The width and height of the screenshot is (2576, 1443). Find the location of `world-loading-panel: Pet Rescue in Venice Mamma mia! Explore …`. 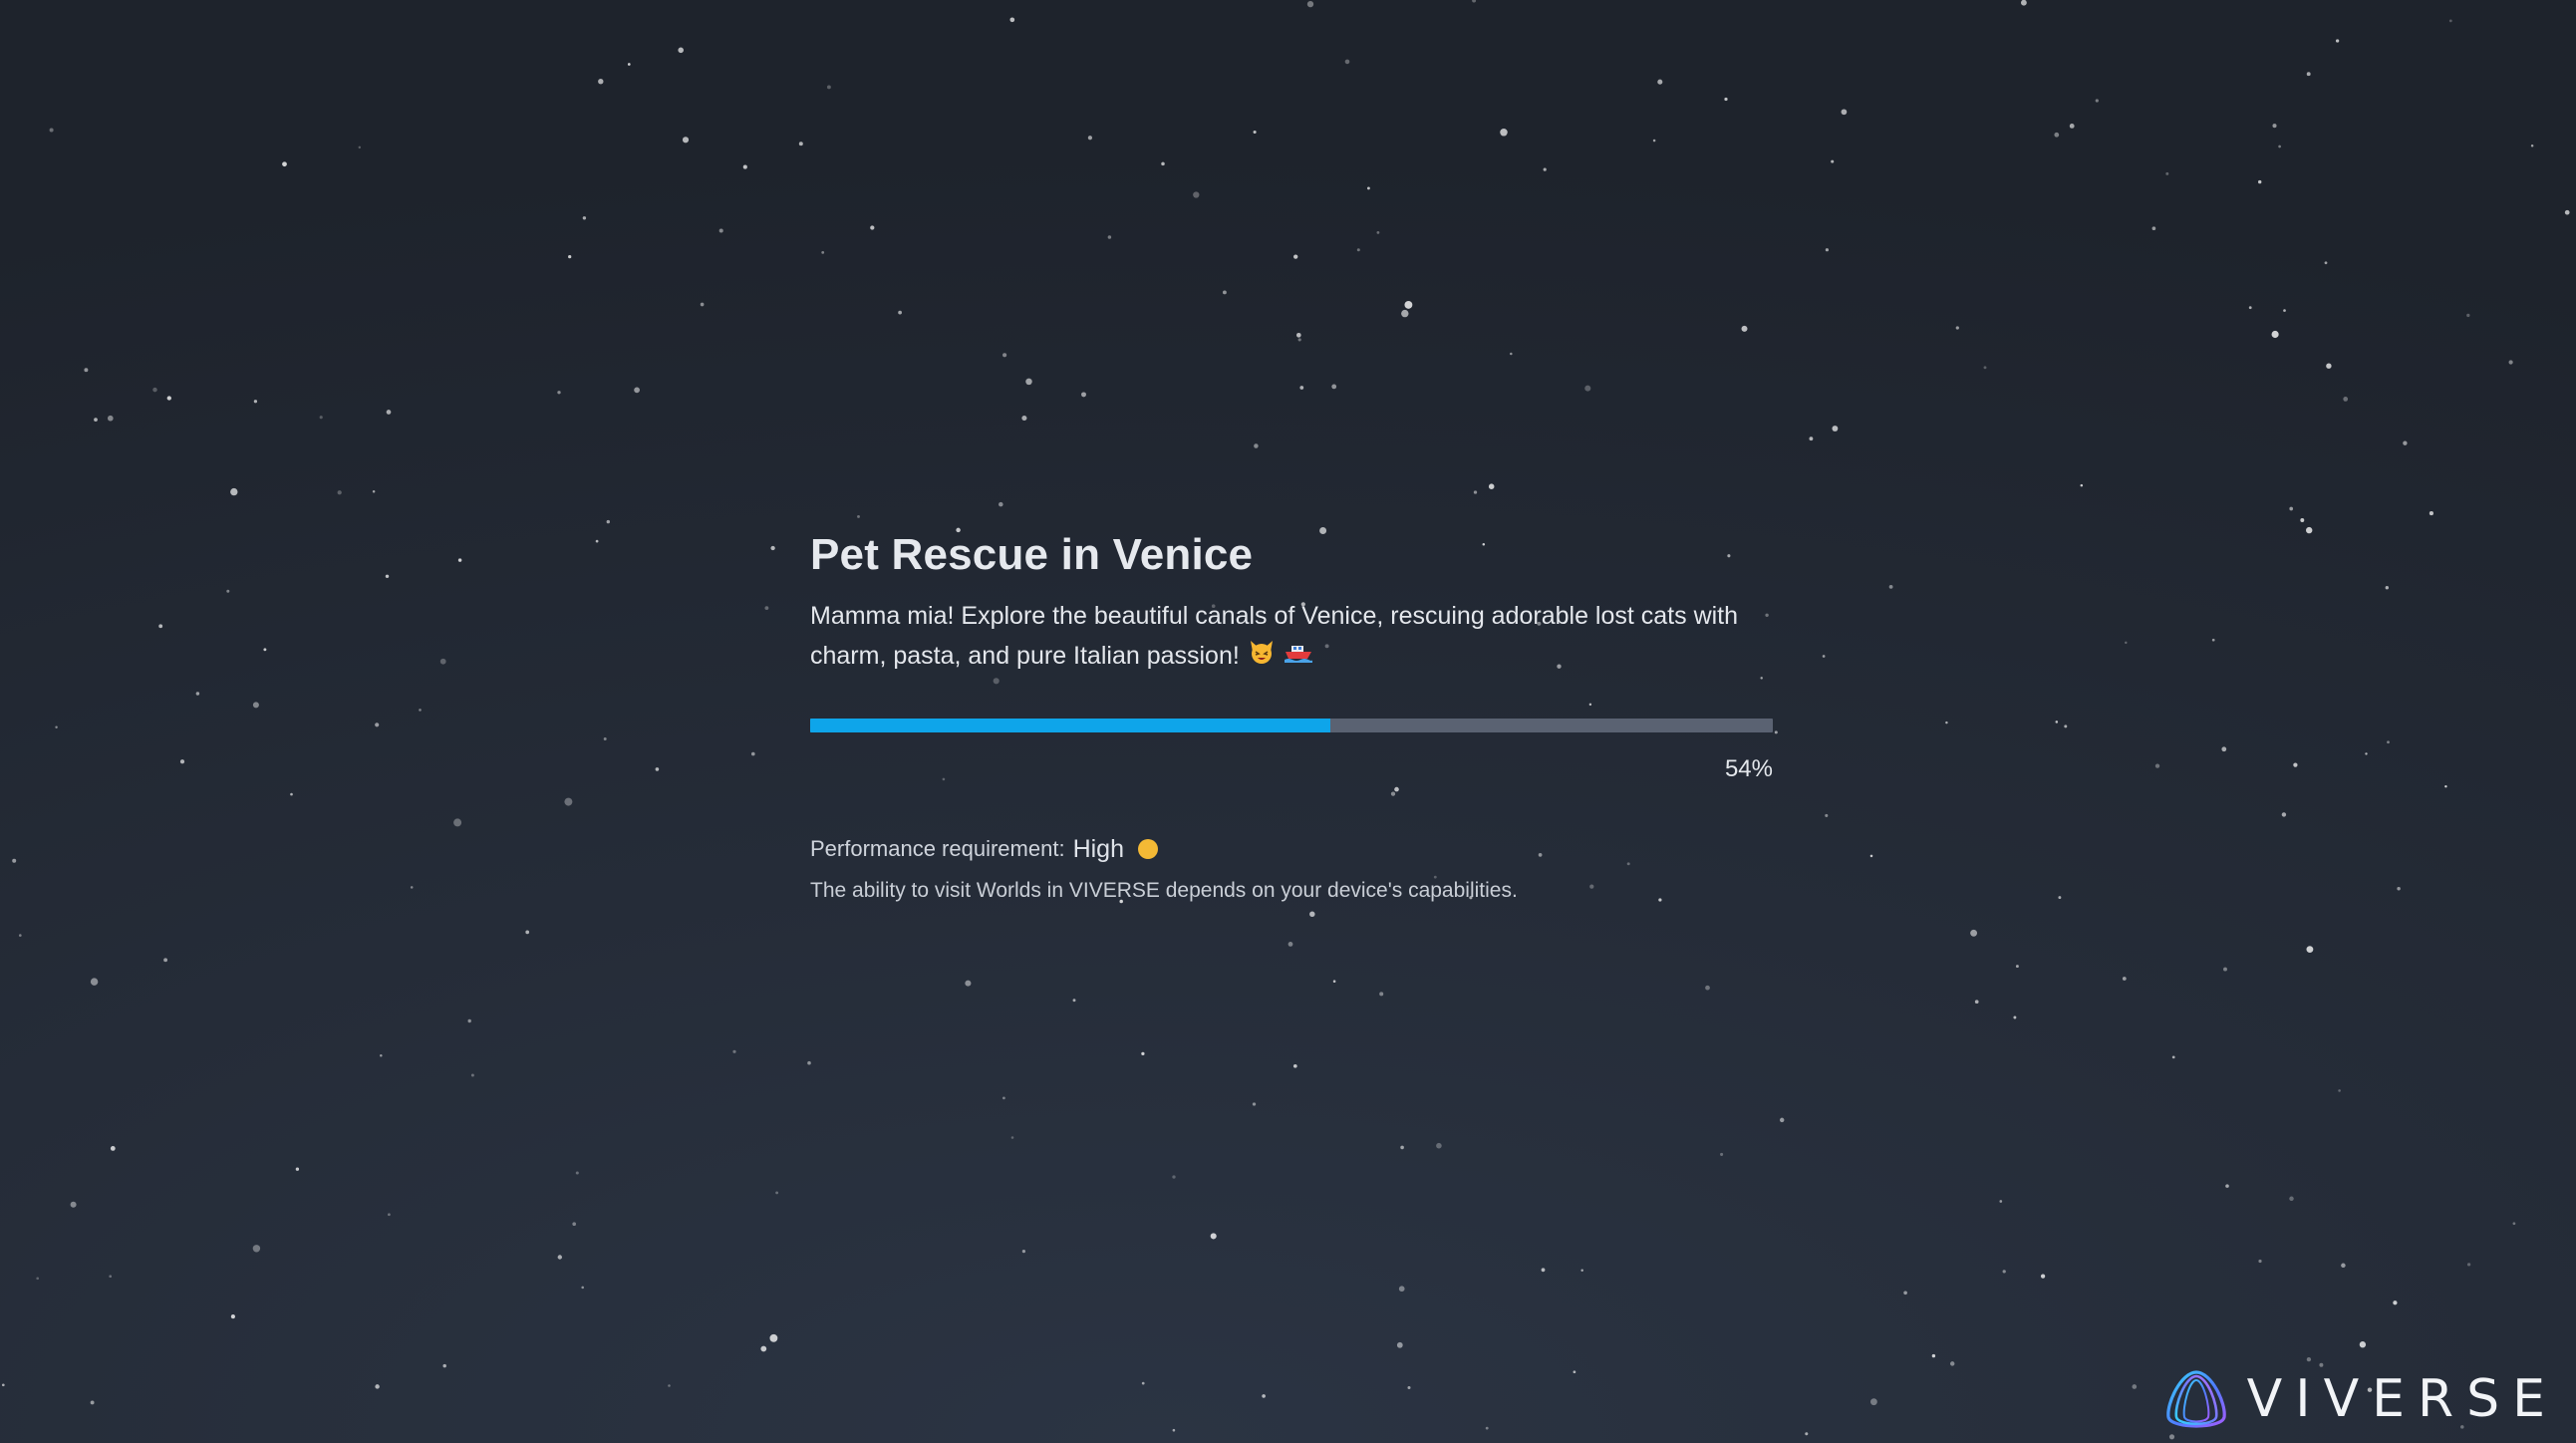

world-loading-panel: Pet Rescue in Venice Mamma mia! Explore … is located at coordinates (1291, 716).